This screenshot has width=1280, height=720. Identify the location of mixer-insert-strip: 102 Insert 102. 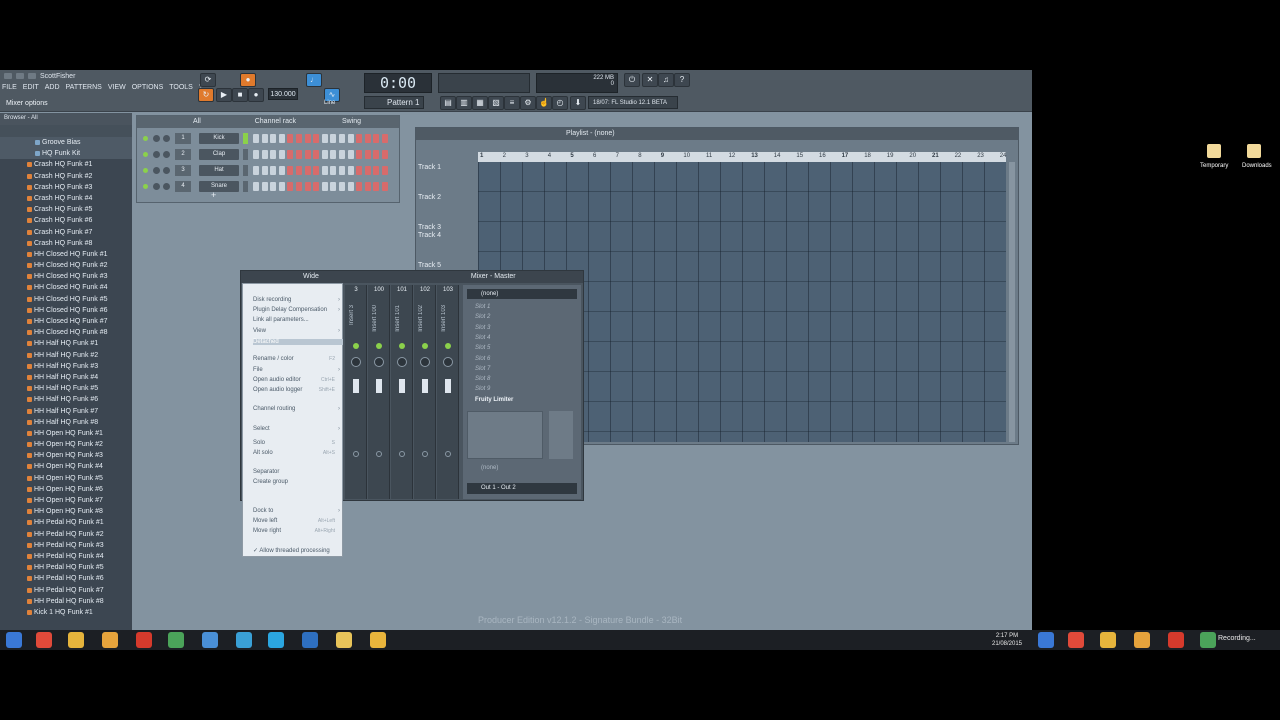
(425, 392).